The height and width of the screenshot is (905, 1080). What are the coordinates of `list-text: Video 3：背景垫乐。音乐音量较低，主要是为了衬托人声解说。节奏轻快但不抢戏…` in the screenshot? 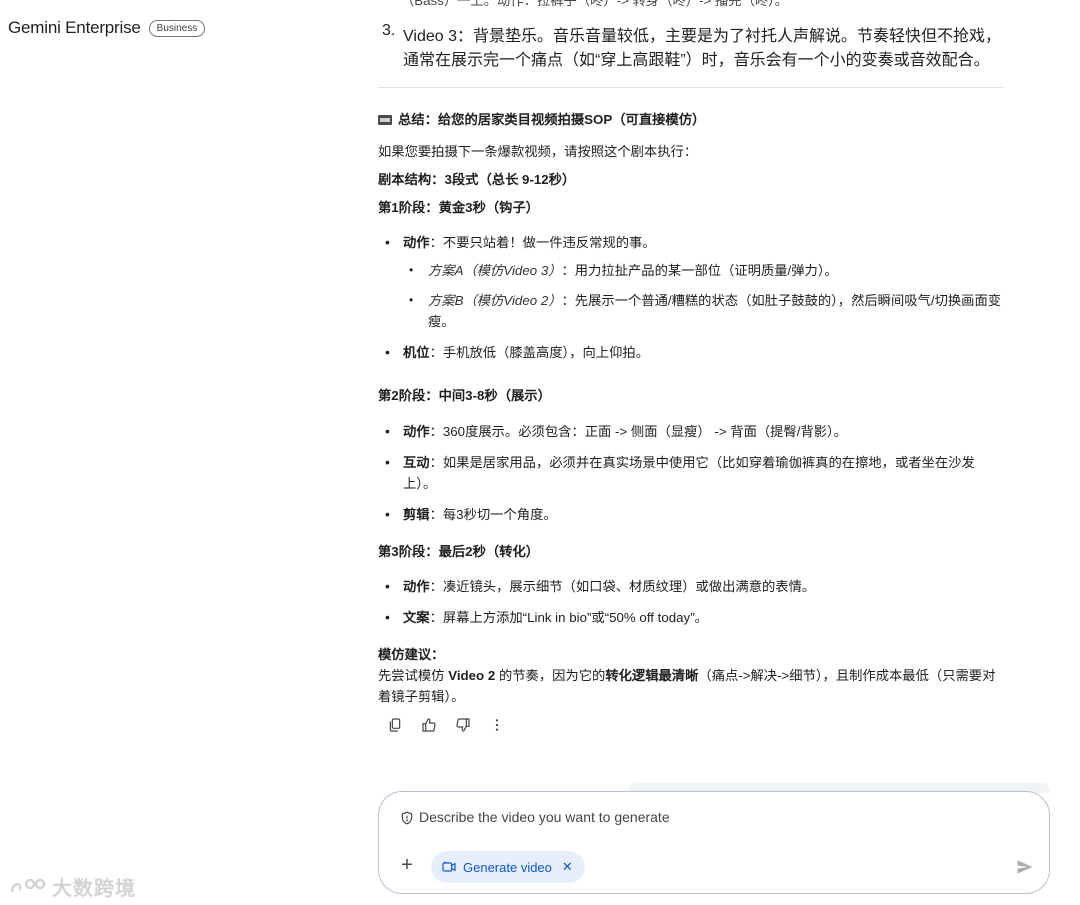 It's located at (704, 46).